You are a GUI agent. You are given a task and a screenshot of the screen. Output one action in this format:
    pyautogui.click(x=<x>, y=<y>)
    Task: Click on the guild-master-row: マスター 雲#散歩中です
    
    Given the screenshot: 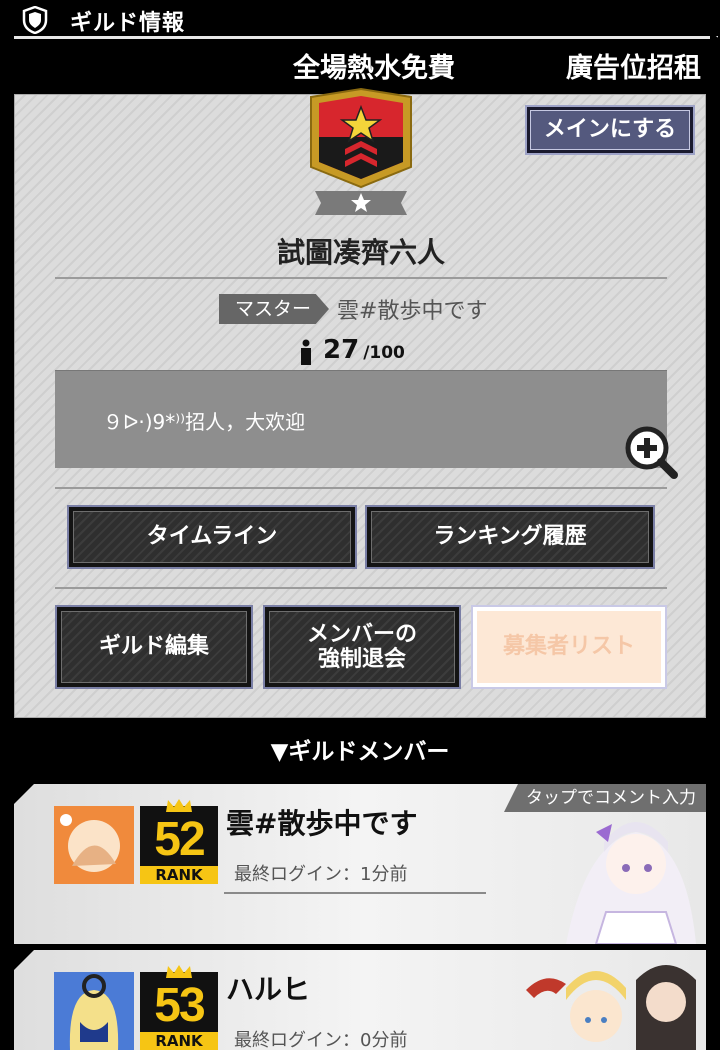 What is the action you would take?
    pyautogui.click(x=353, y=309)
    